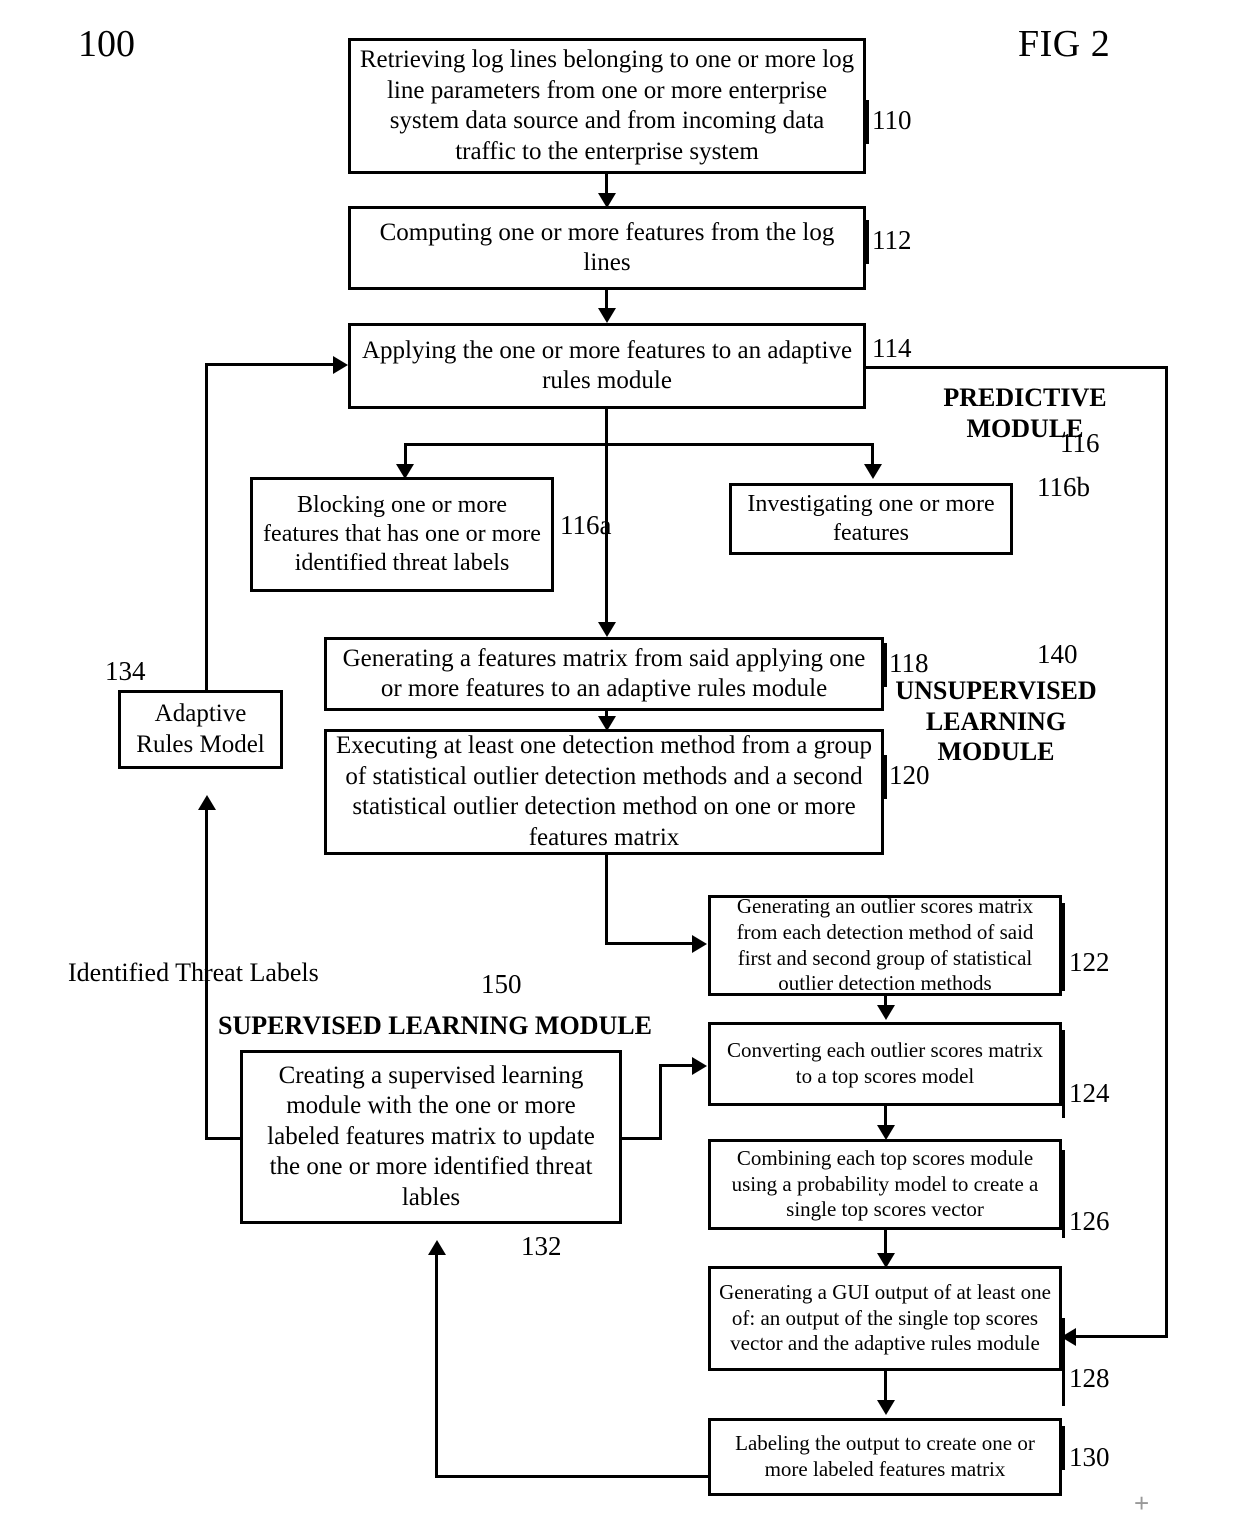  I want to click on ref-150: 150, so click(501, 984).